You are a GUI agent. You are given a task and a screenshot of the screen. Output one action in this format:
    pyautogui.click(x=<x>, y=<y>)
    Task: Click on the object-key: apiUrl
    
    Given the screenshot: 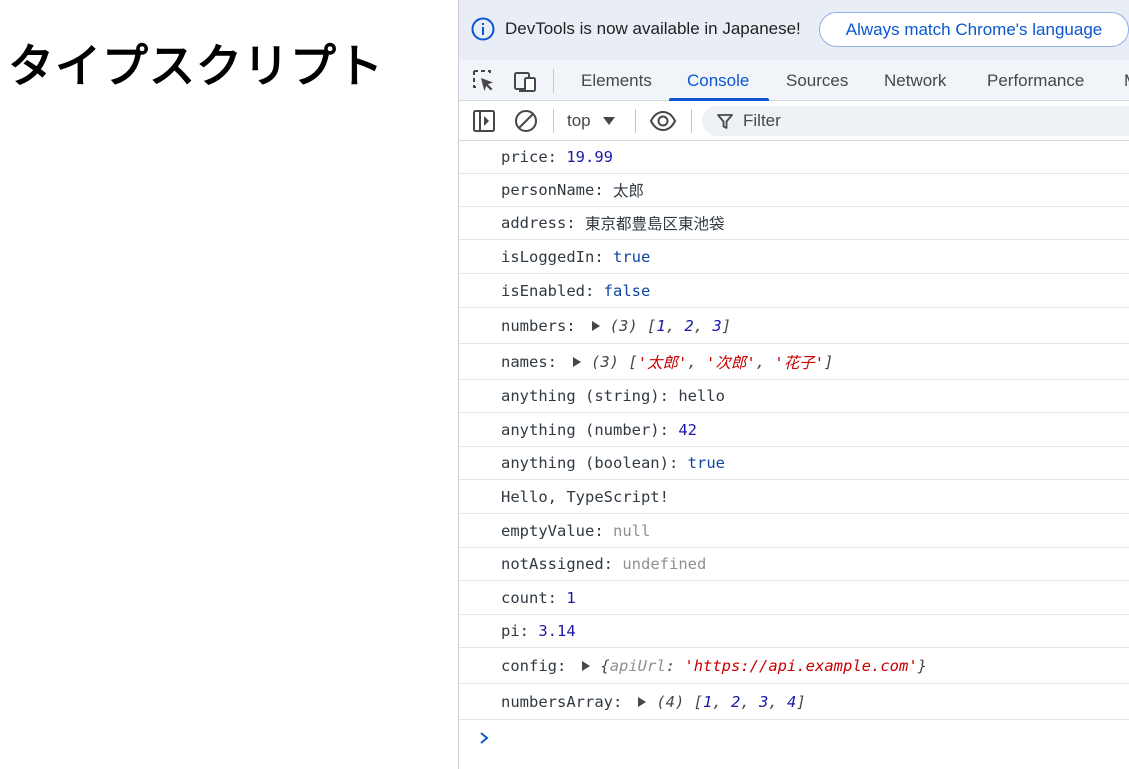 What is the action you would take?
    pyautogui.click(x=637, y=665)
    